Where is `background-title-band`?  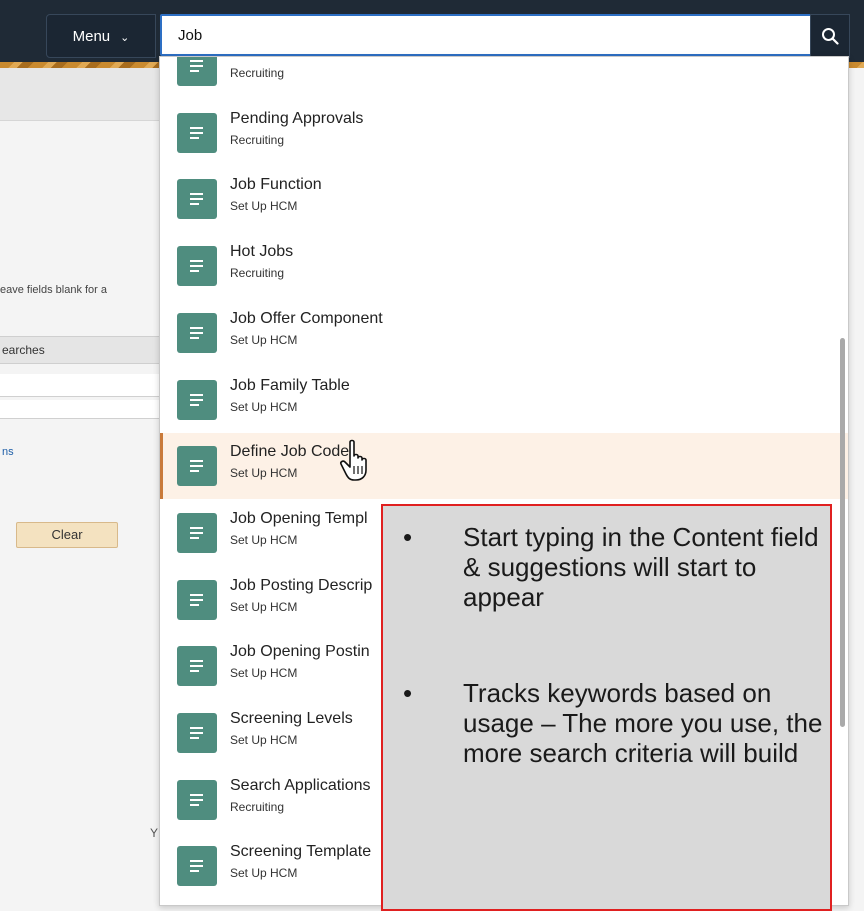 background-title-band is located at coordinates (82, 94).